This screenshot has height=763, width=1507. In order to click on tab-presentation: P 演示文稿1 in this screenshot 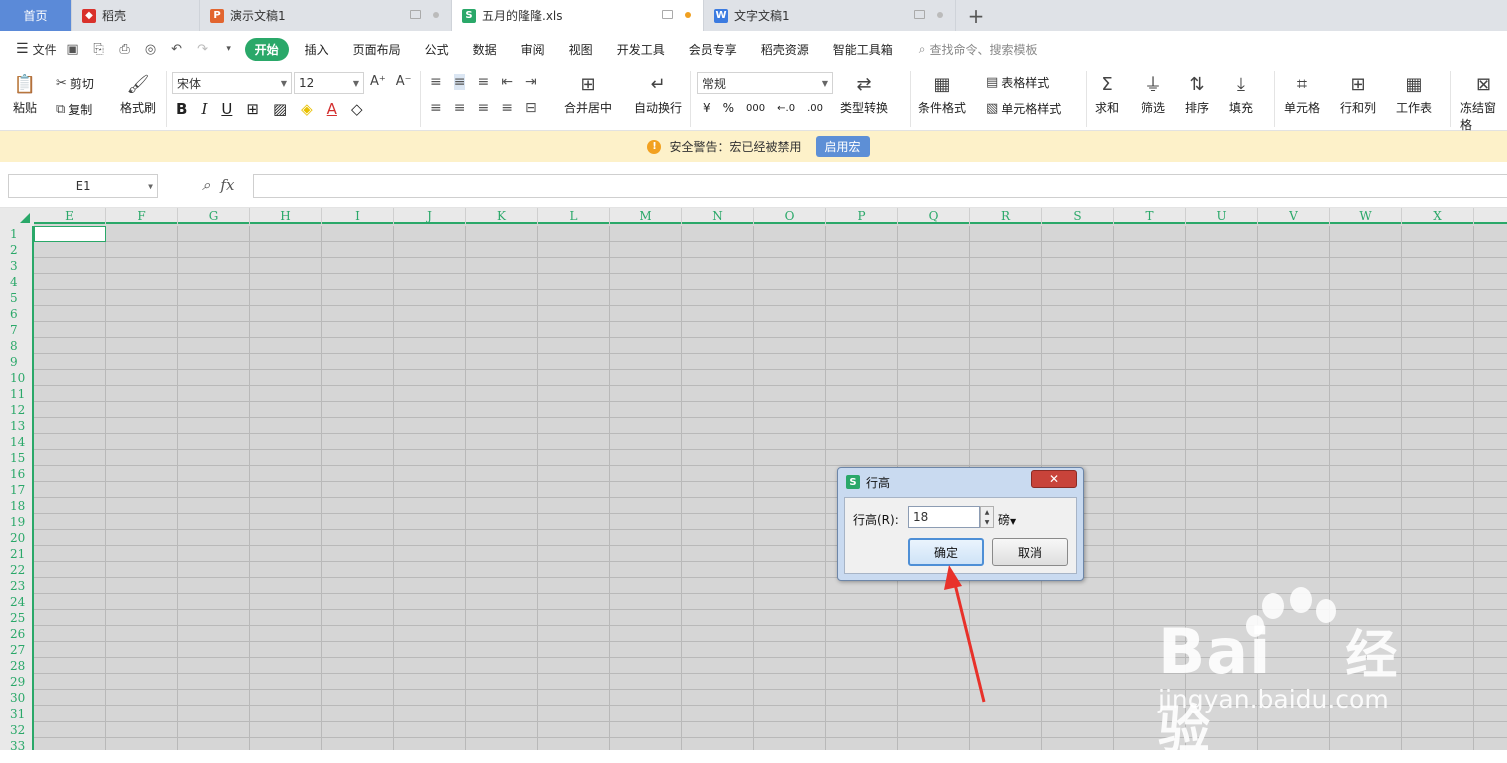, I will do `click(326, 15)`.